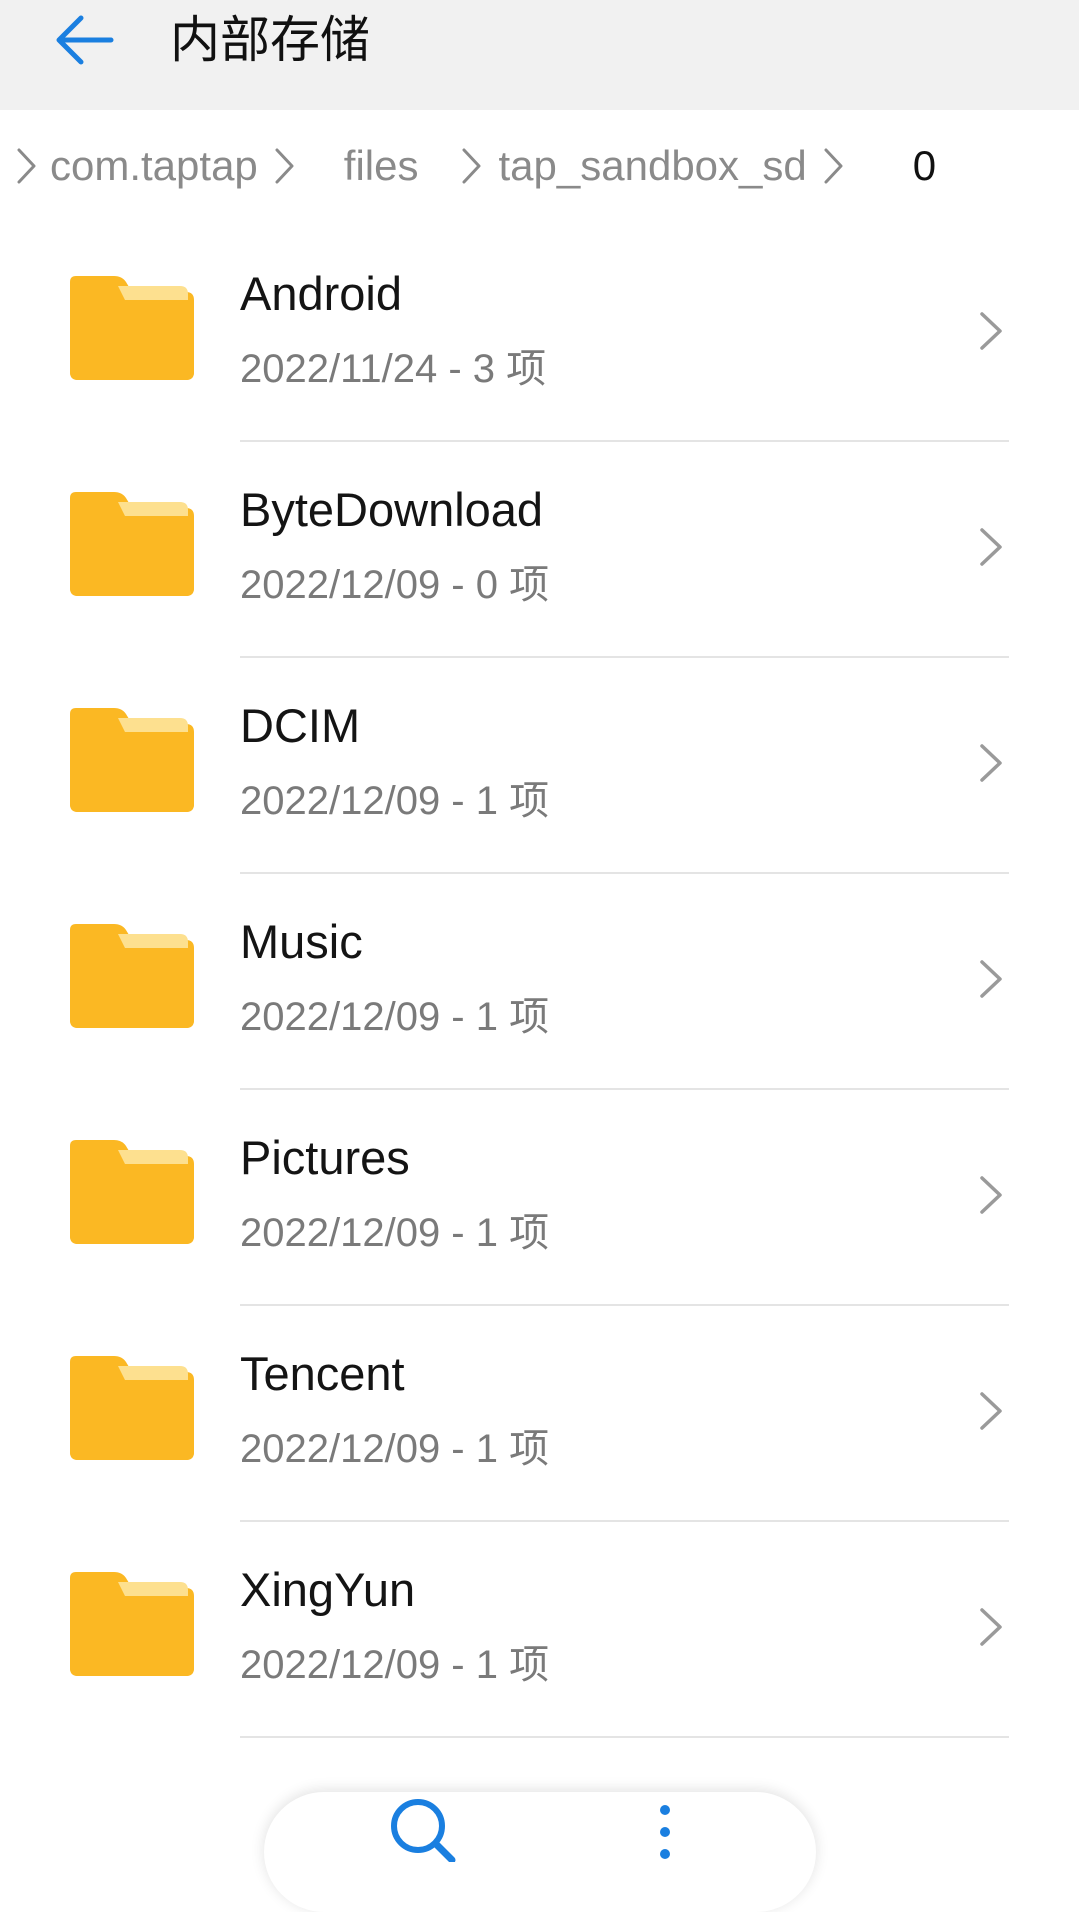  Describe the element at coordinates (539, 550) in the screenshot. I see `folder-row-bytedownload: ByteDownload 2022/12/09 - 0 项` at that location.